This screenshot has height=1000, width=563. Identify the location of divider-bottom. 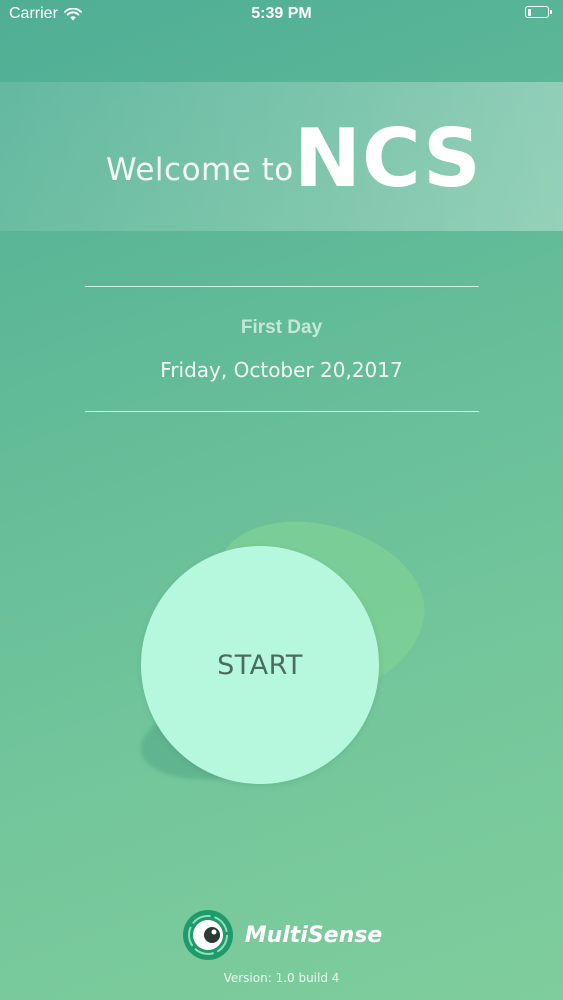
(282, 411).